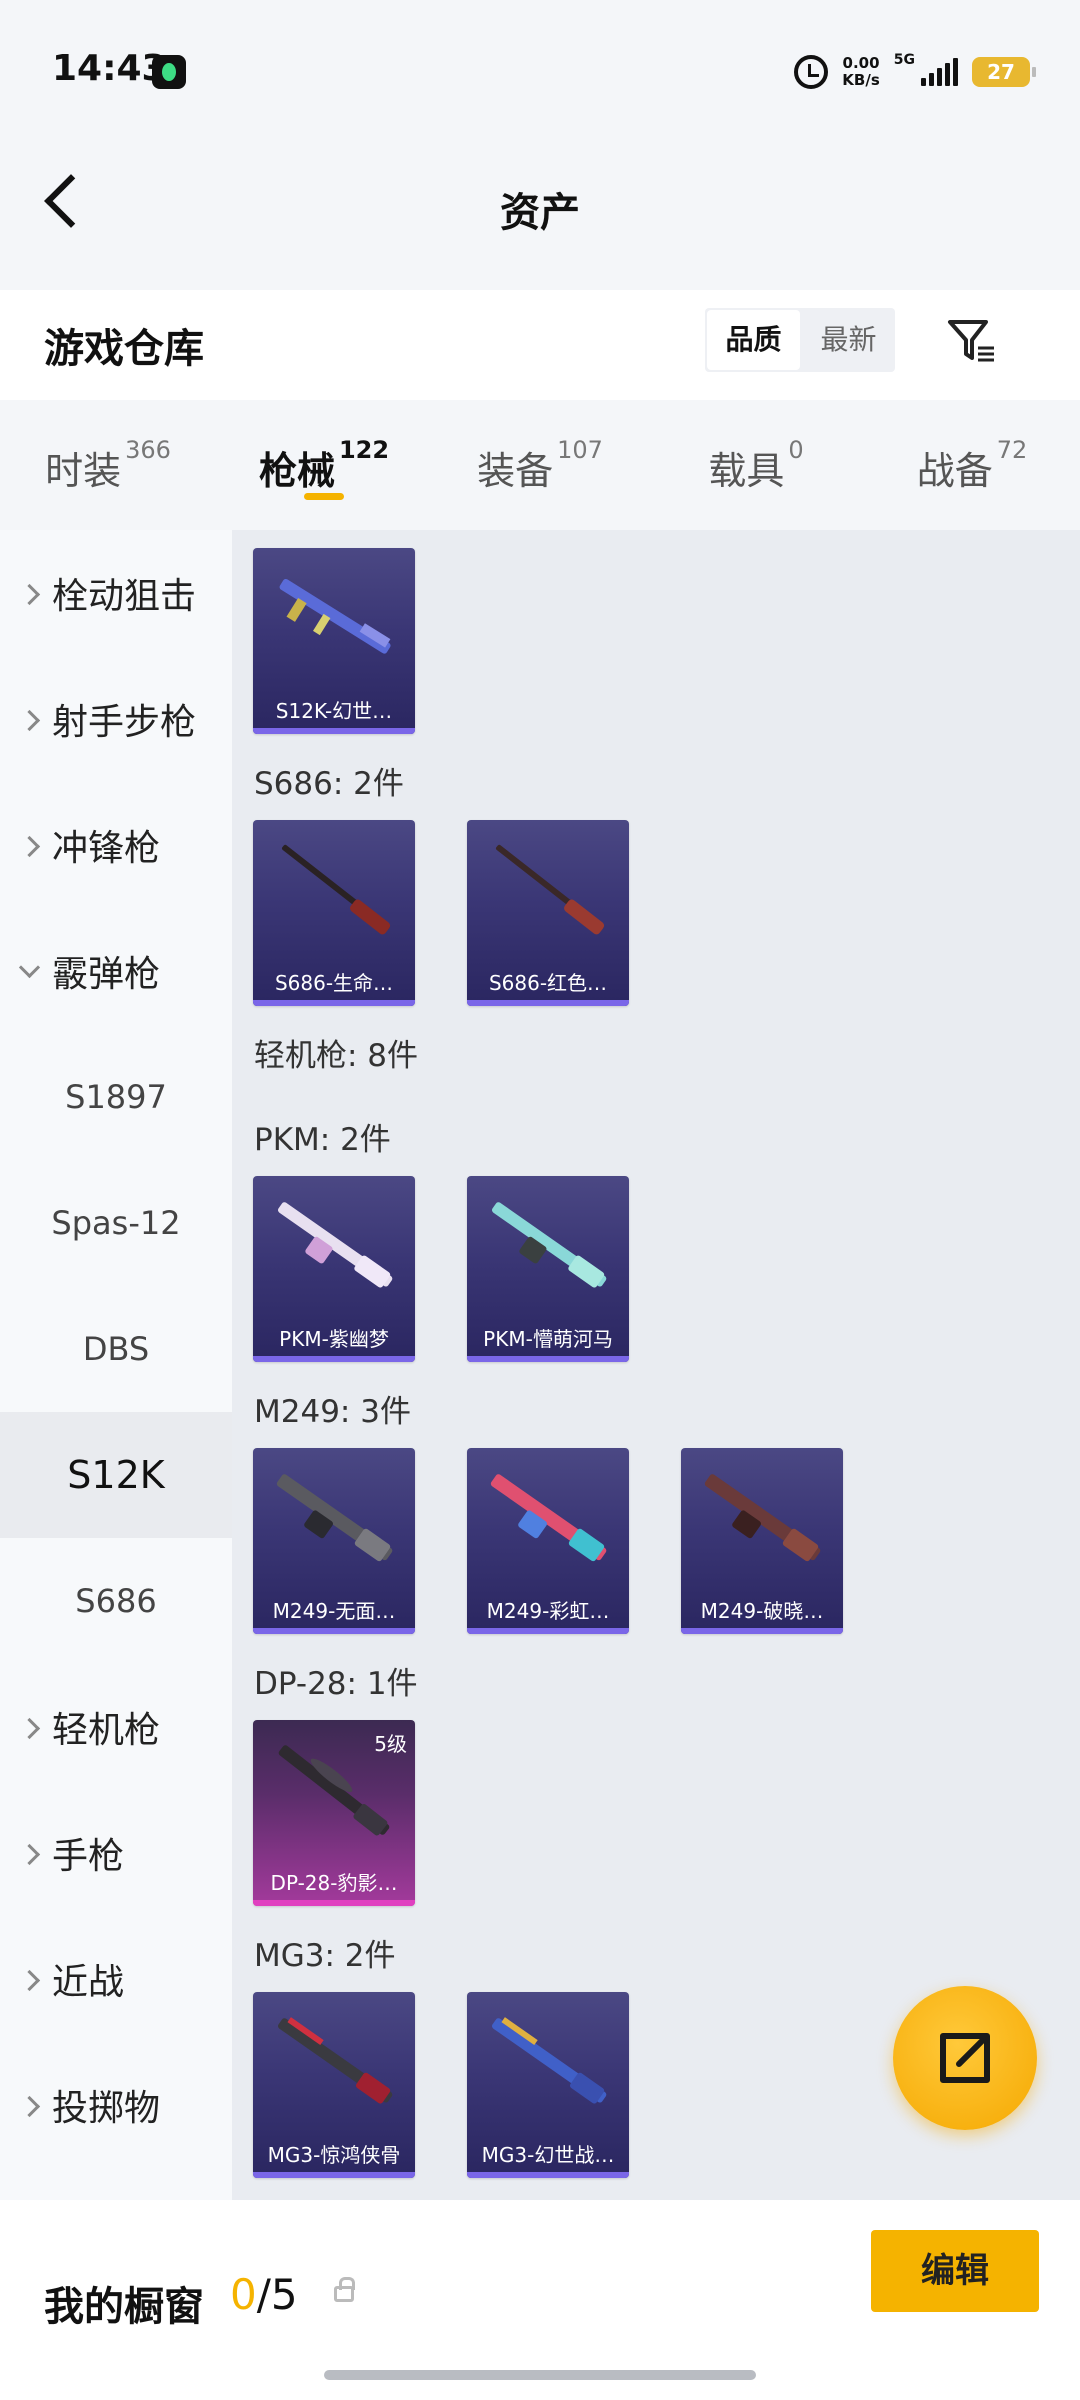 This screenshot has width=1080, height=2400. Describe the element at coordinates (29, 967) in the screenshot. I see `chevron-down-icon` at that location.